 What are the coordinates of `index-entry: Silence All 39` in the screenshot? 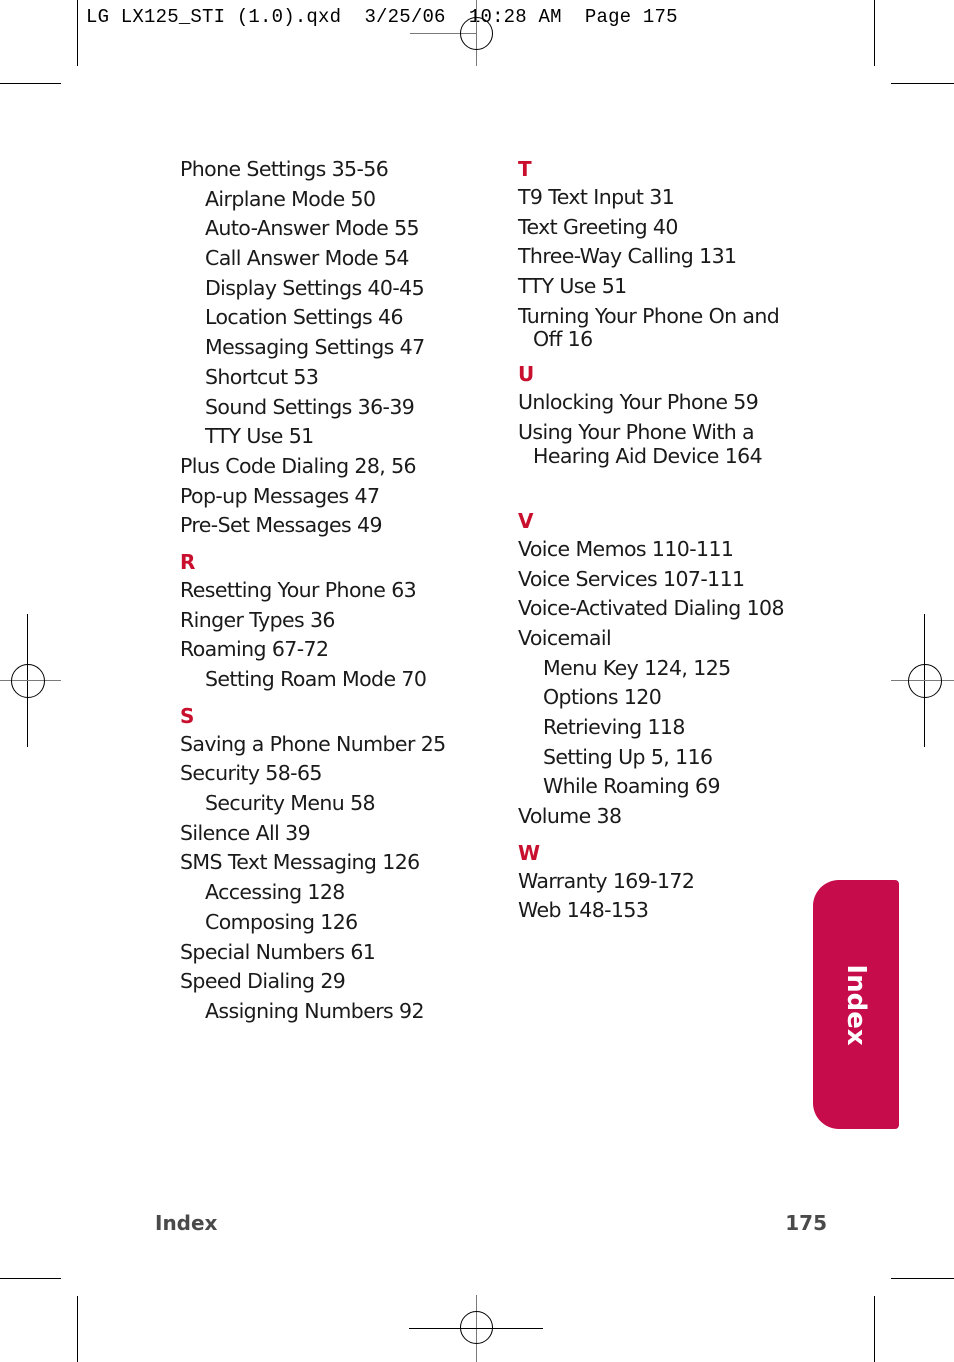 It's located at (245, 832).